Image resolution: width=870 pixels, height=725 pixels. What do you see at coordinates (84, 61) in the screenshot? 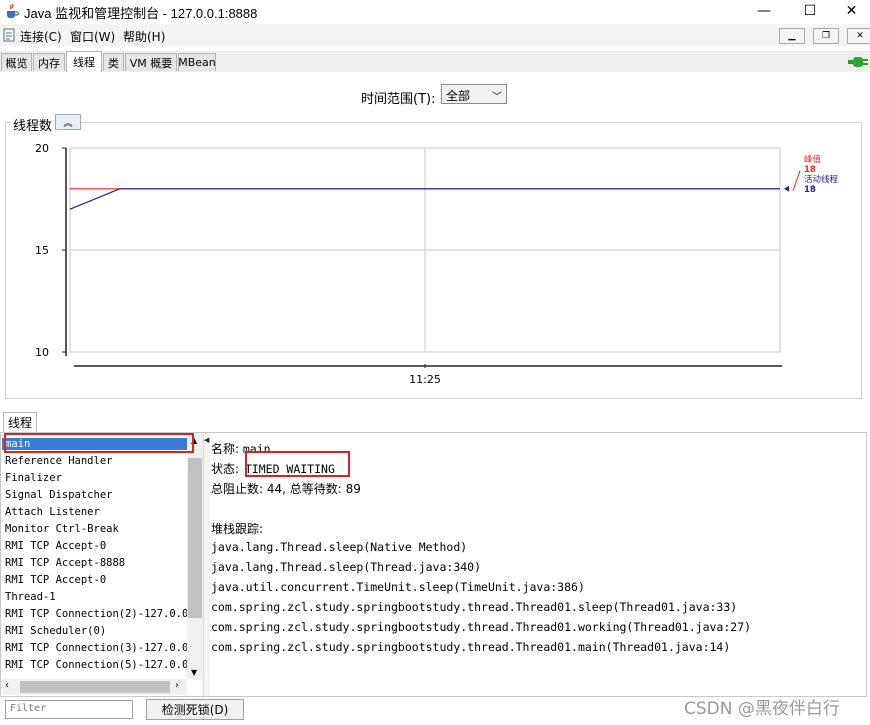
I see `tab-threads: 线程` at bounding box center [84, 61].